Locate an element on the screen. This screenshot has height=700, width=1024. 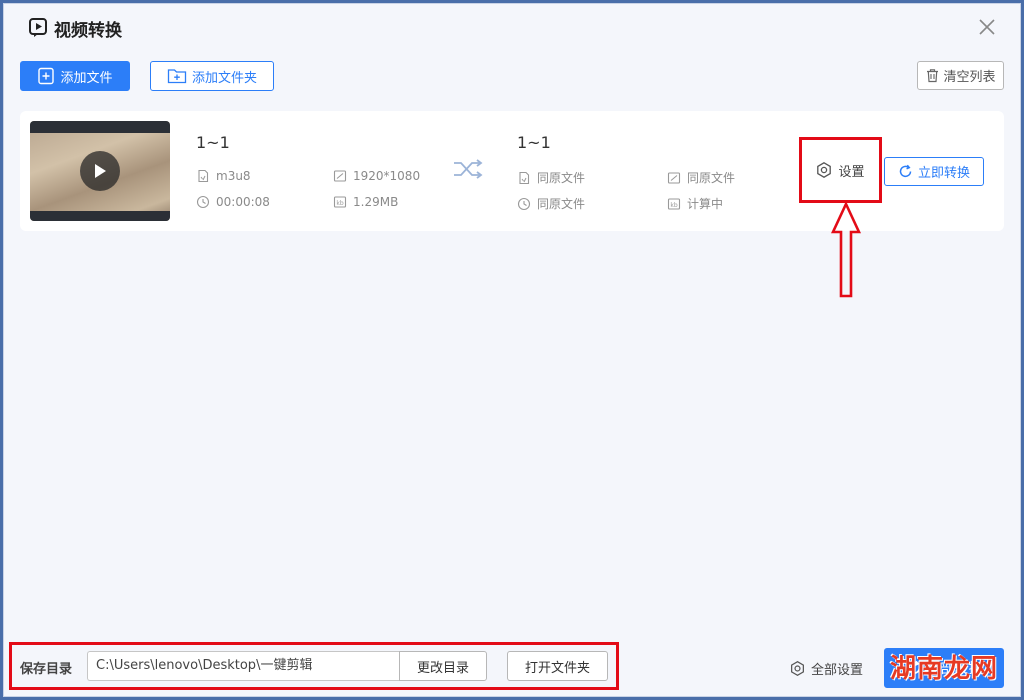
app-icon is located at coordinates (38, 27).